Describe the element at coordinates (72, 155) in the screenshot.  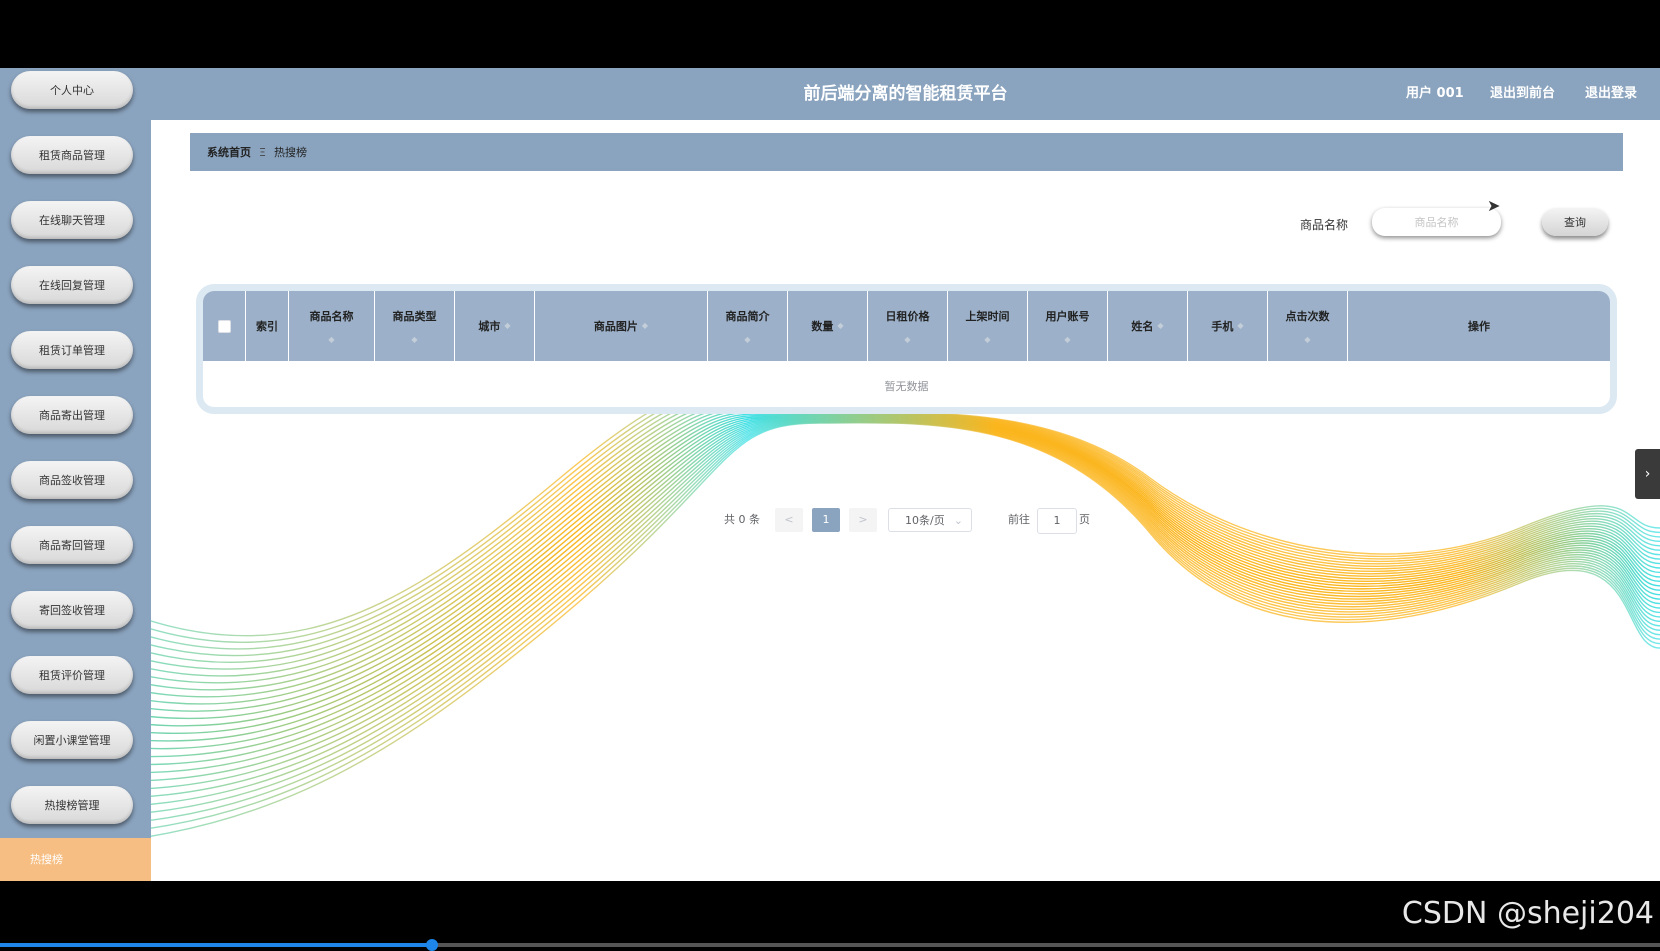
I see `sidebar-item-rental-products: 租赁商品管理` at that location.